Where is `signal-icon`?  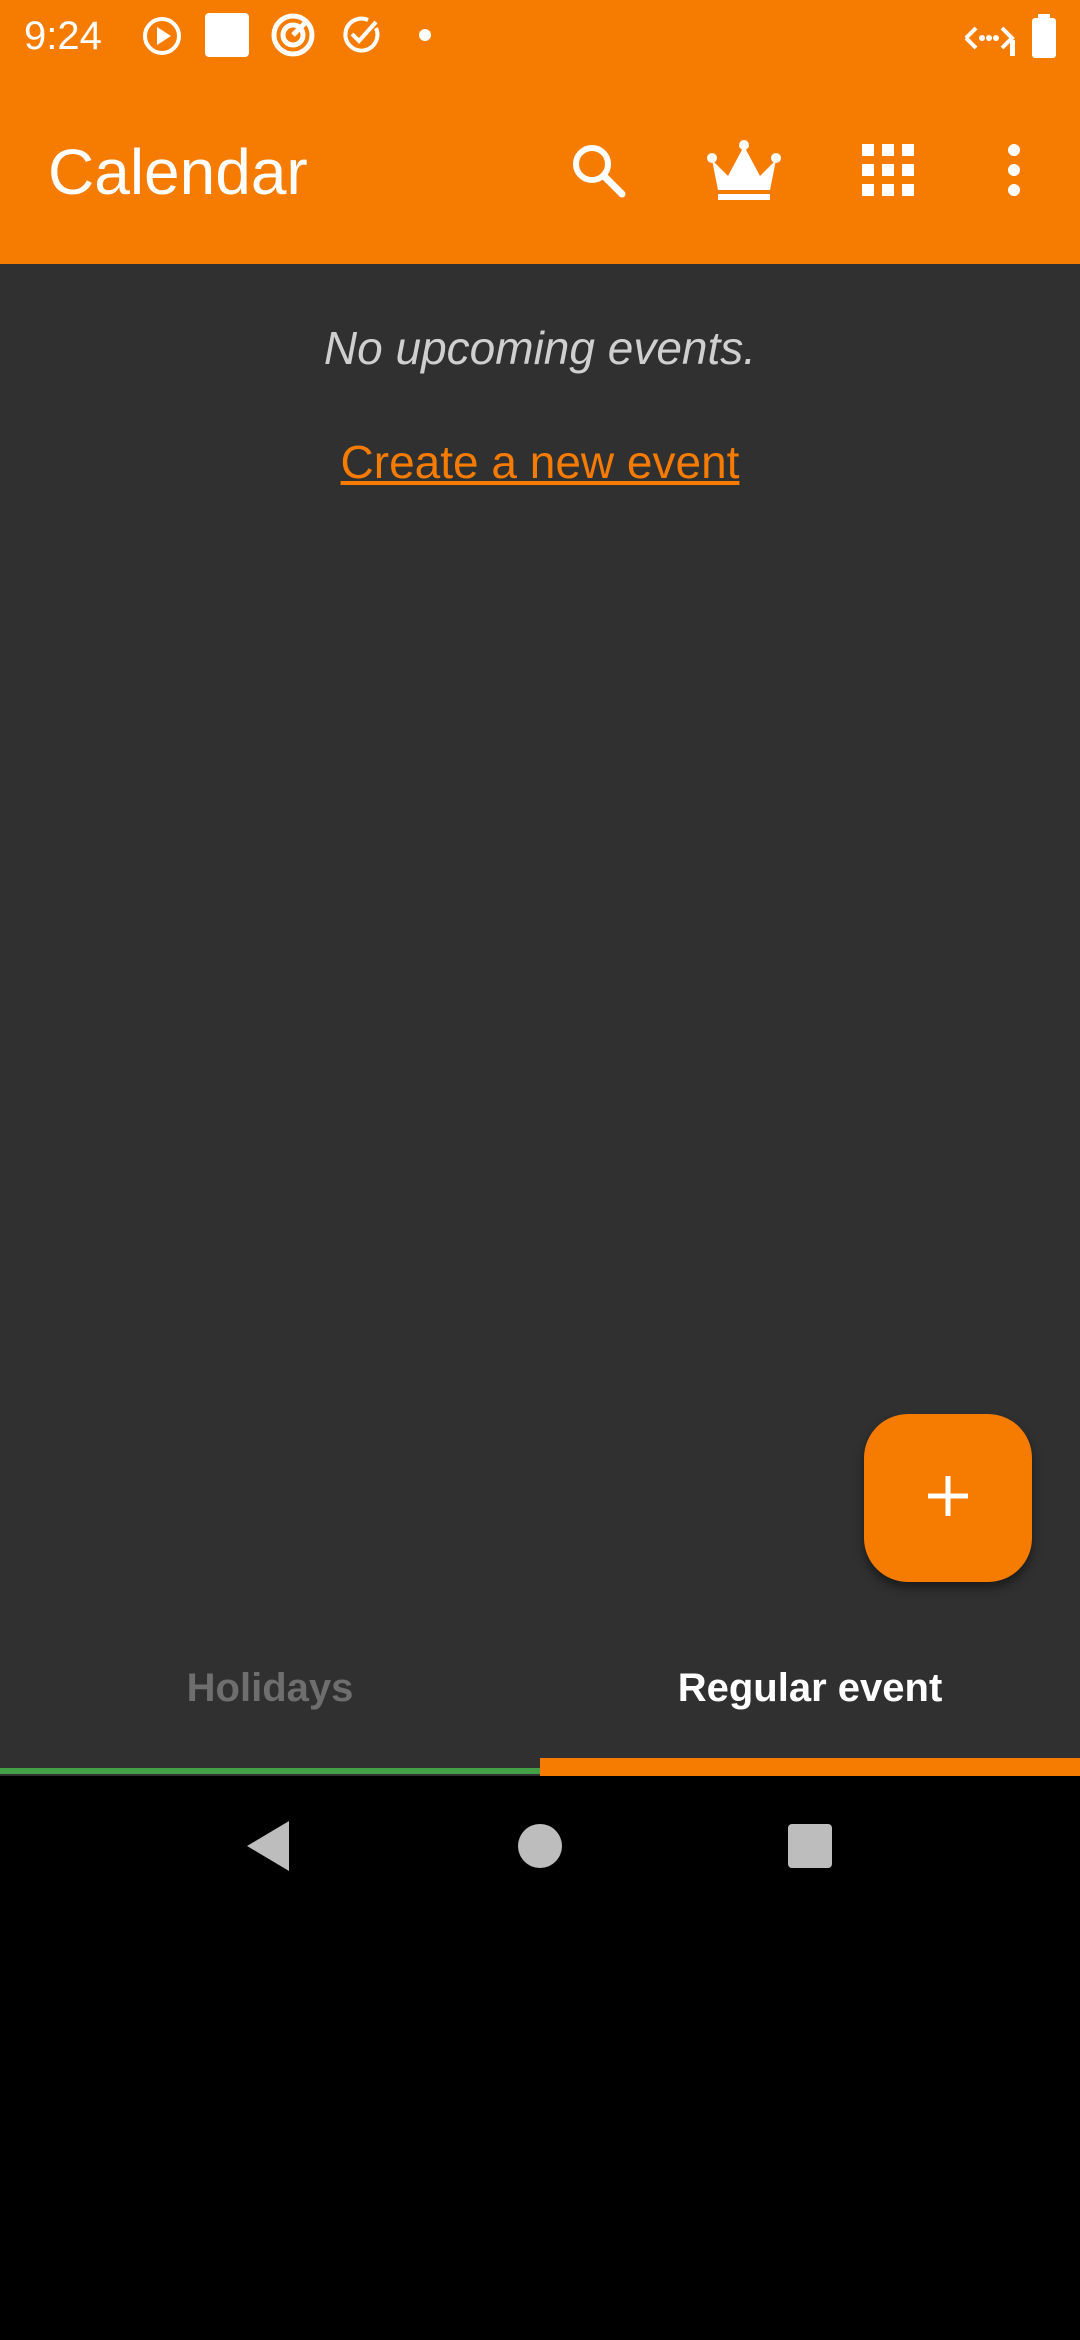 signal-icon is located at coordinates (989, 40).